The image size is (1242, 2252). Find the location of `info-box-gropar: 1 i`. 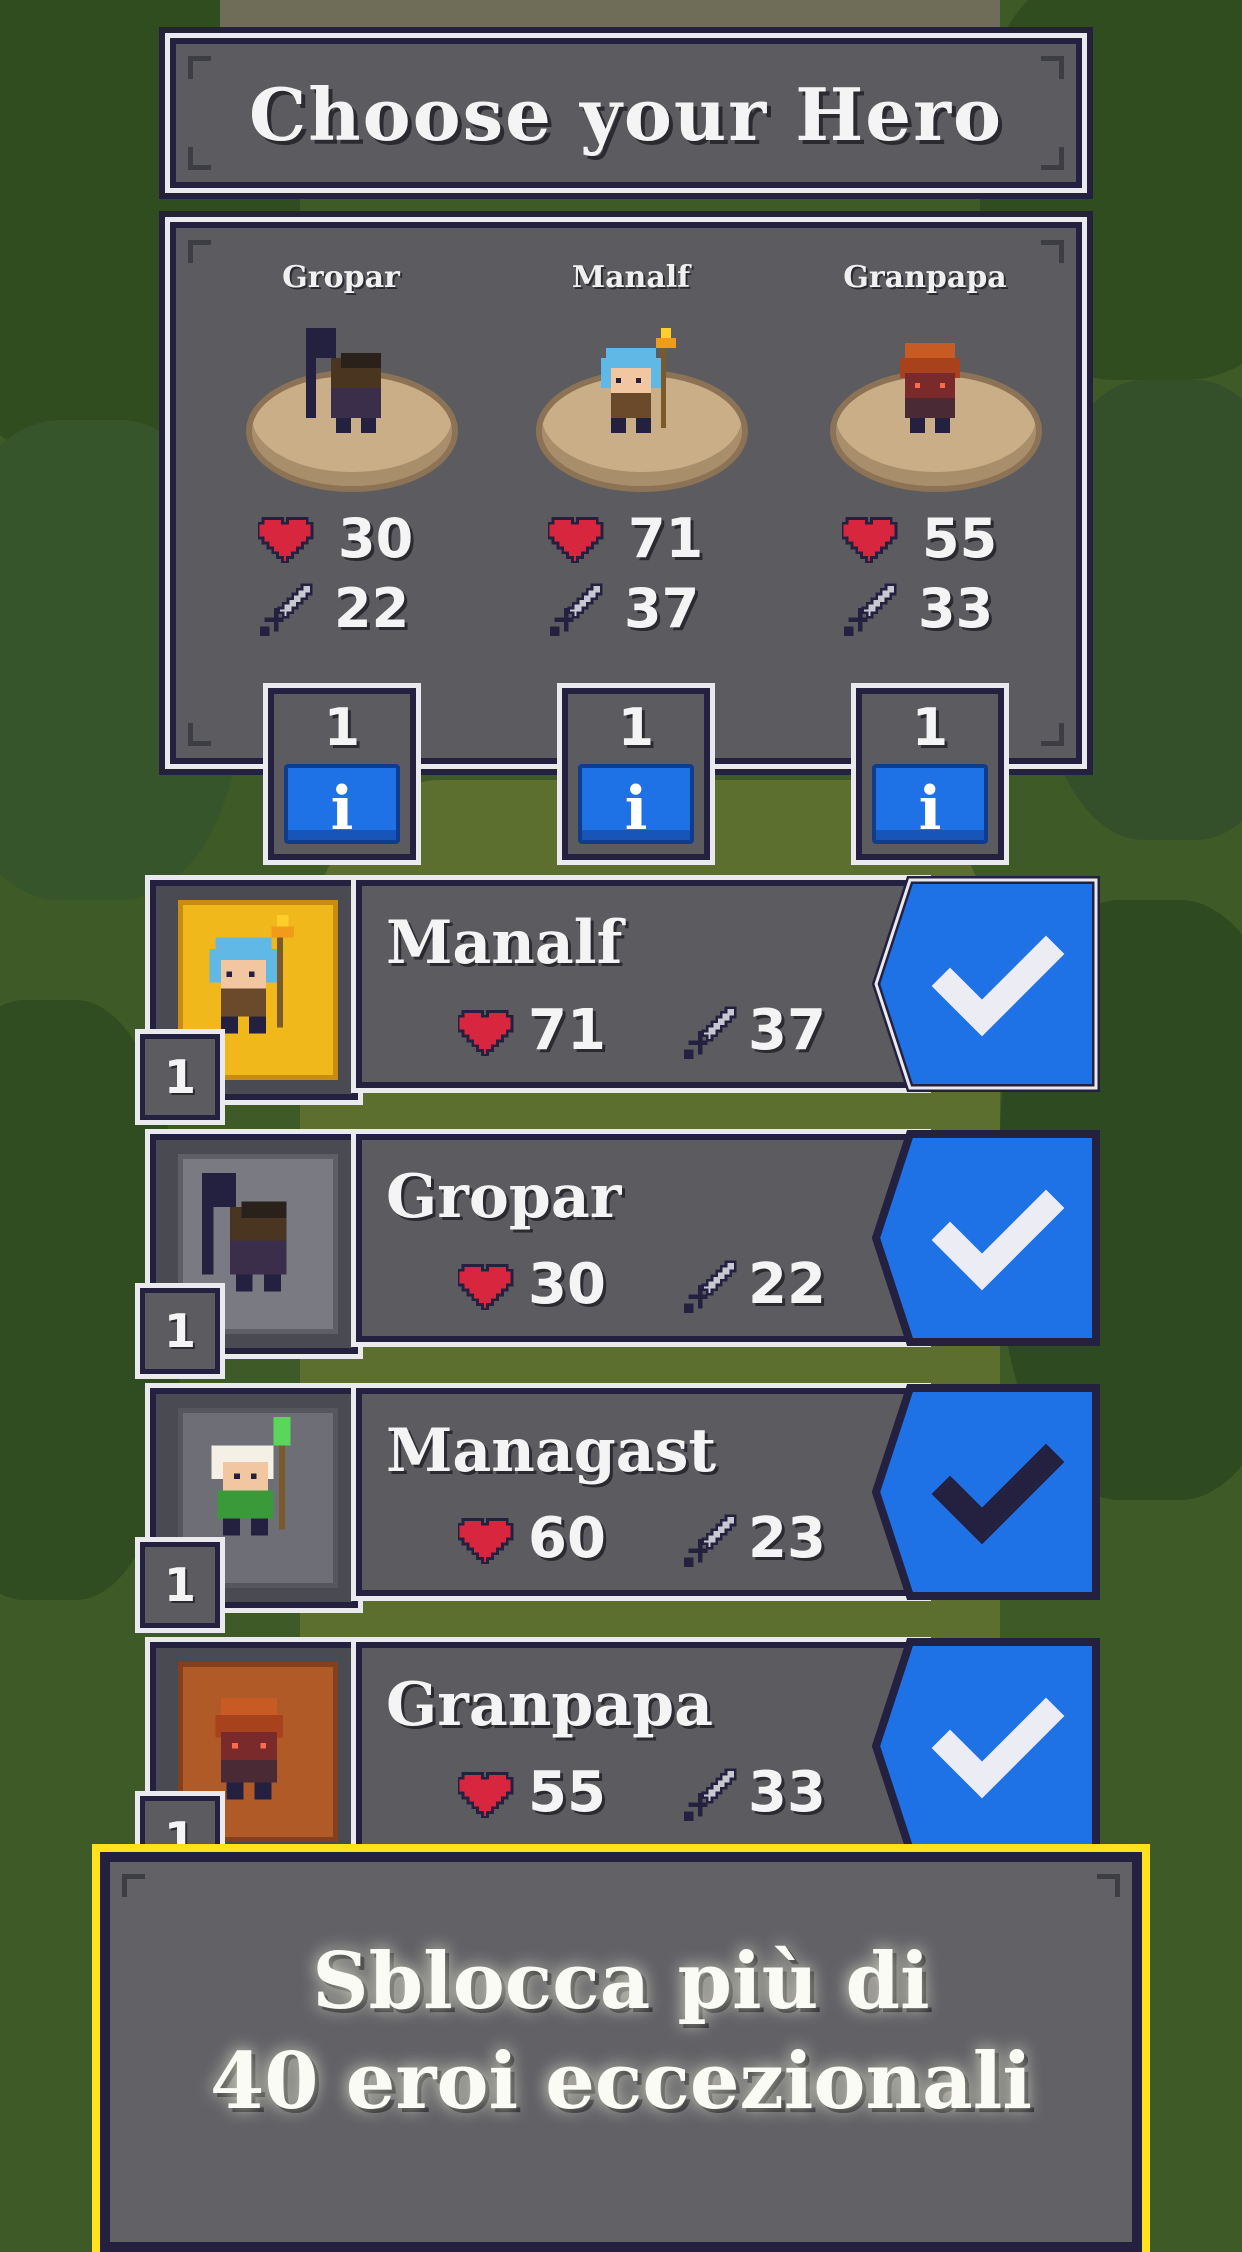

info-box-gropar: 1 i is located at coordinates (342, 774).